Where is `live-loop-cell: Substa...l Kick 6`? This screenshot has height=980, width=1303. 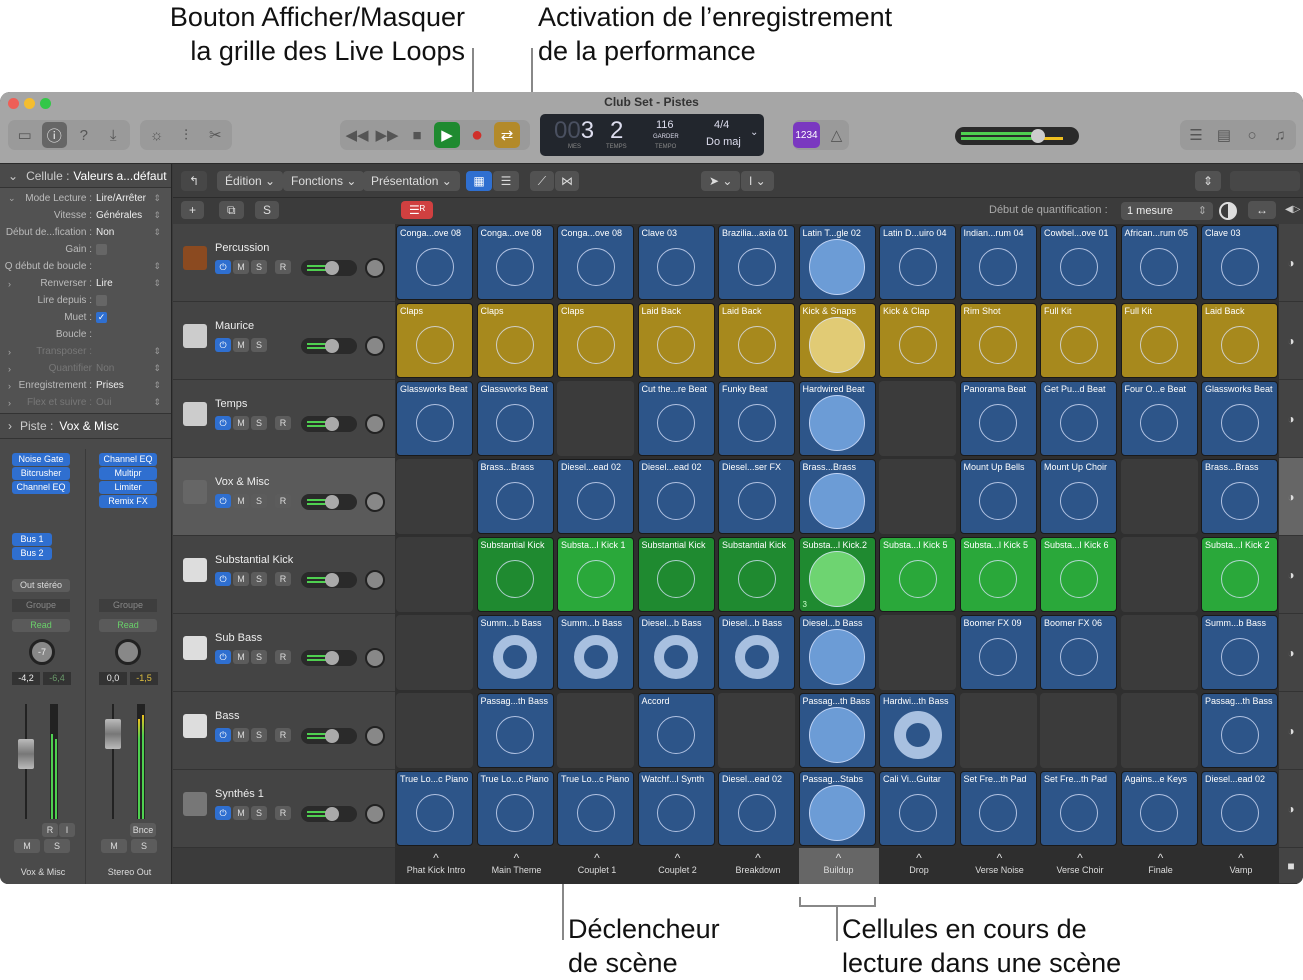
live-loop-cell: Substa...l Kick 6 is located at coordinates (1078, 574).